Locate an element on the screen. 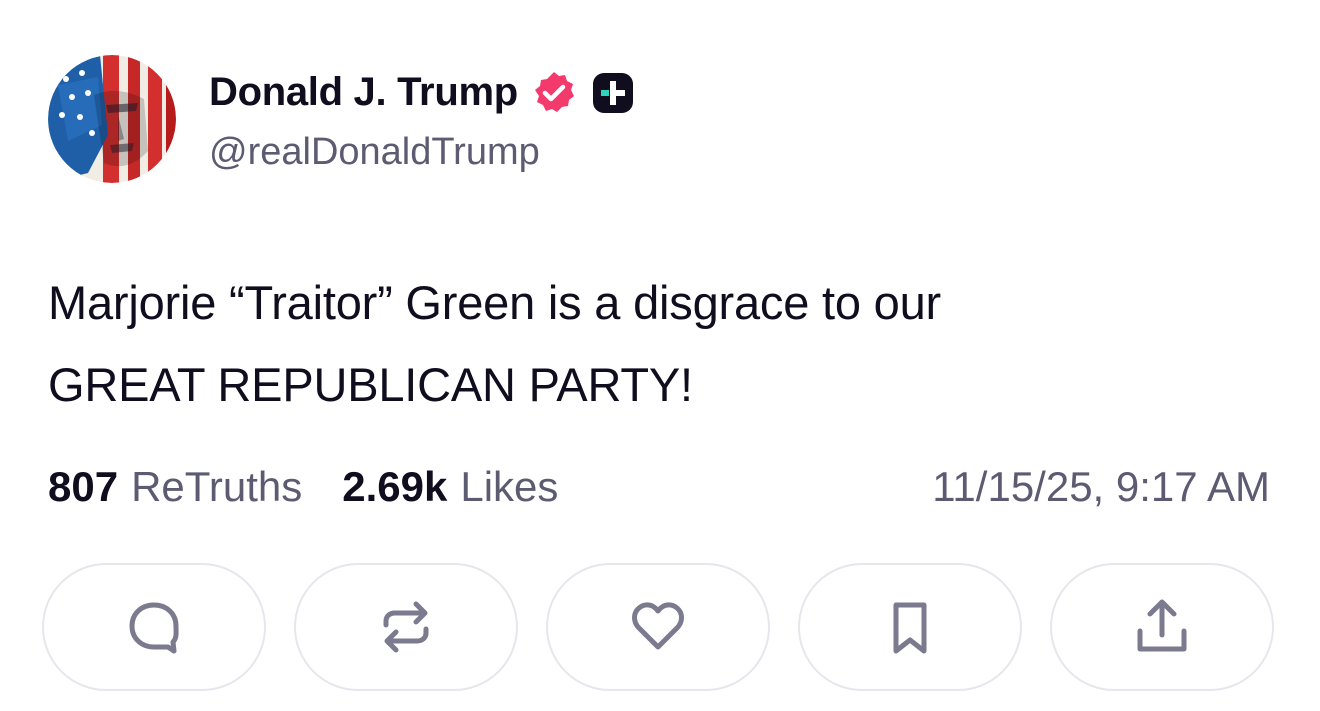 This screenshot has width=1320, height=711. repost-arrows-icon is located at coordinates (406, 627).